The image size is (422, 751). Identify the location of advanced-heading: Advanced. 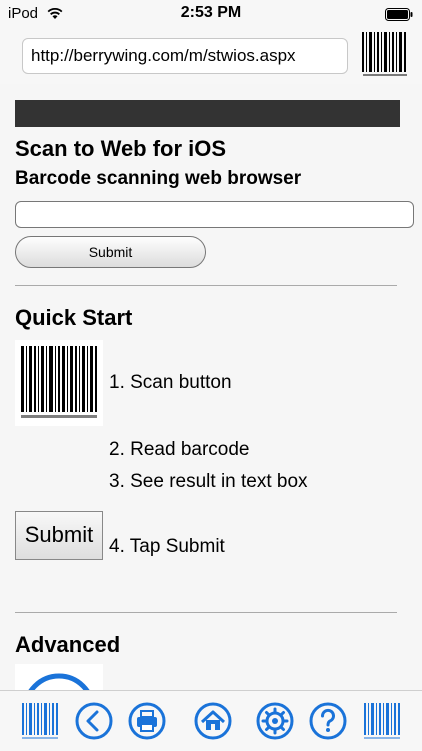
(68, 644).